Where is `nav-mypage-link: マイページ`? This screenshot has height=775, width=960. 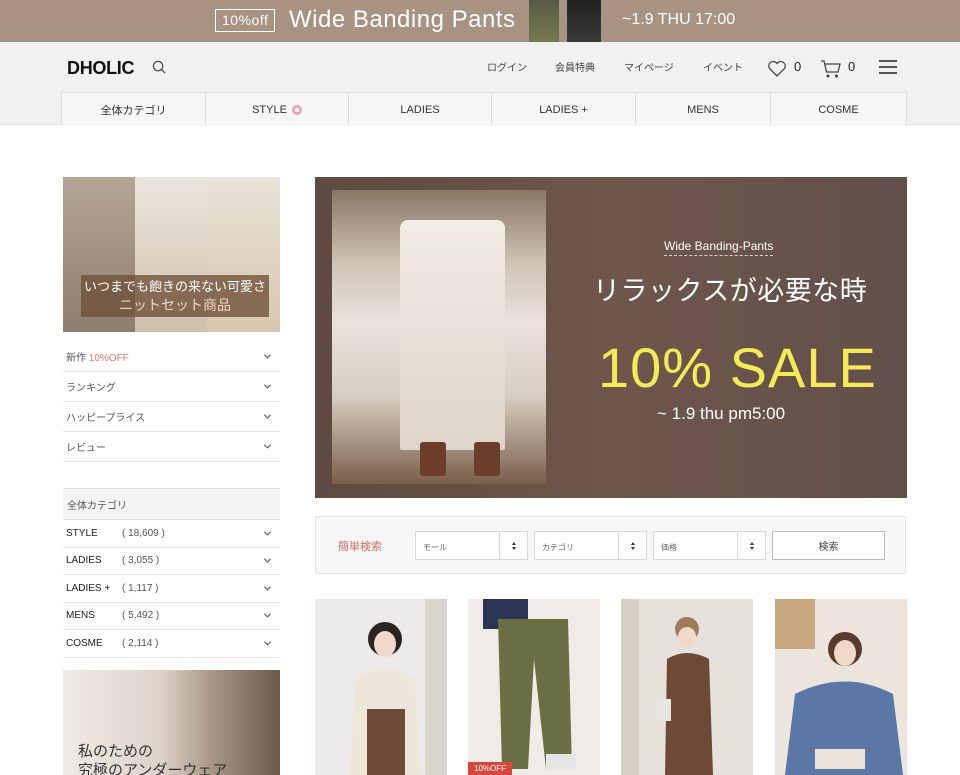 nav-mypage-link: マイページ is located at coordinates (649, 66).